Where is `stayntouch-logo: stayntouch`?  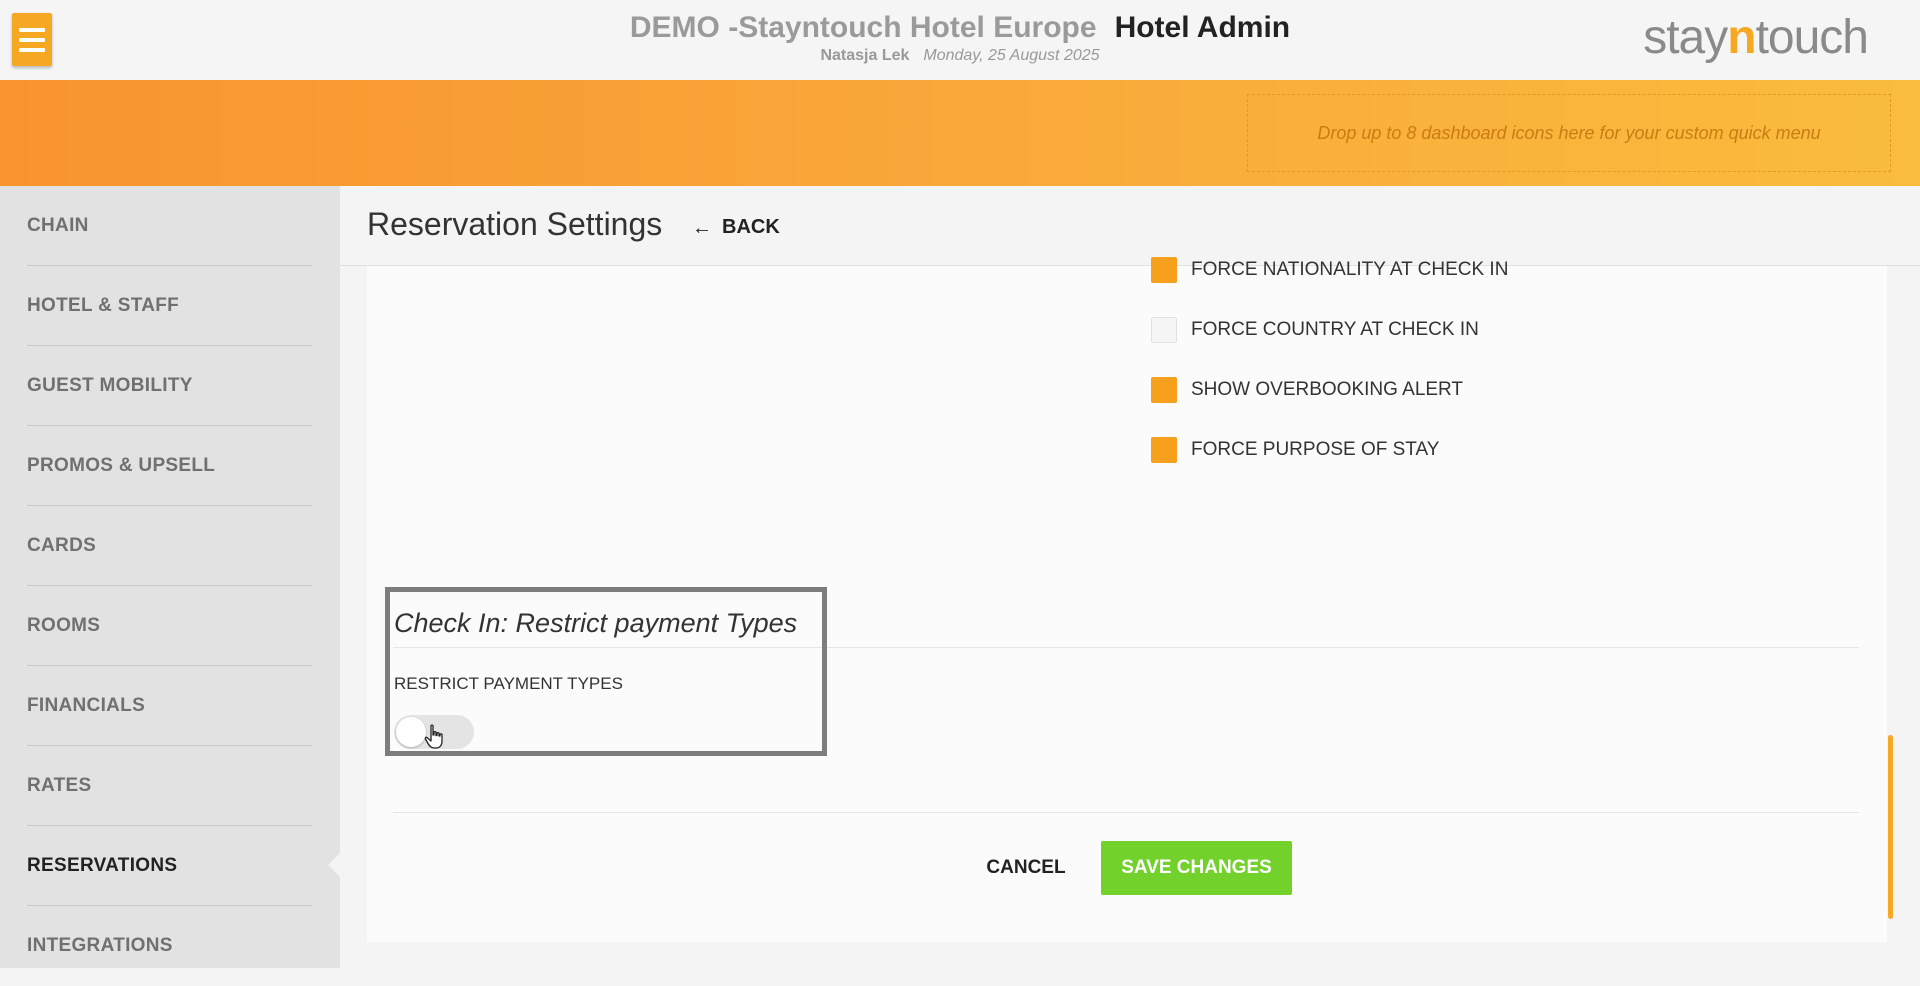
stayntouch-logo: stayntouch is located at coordinates (1756, 37).